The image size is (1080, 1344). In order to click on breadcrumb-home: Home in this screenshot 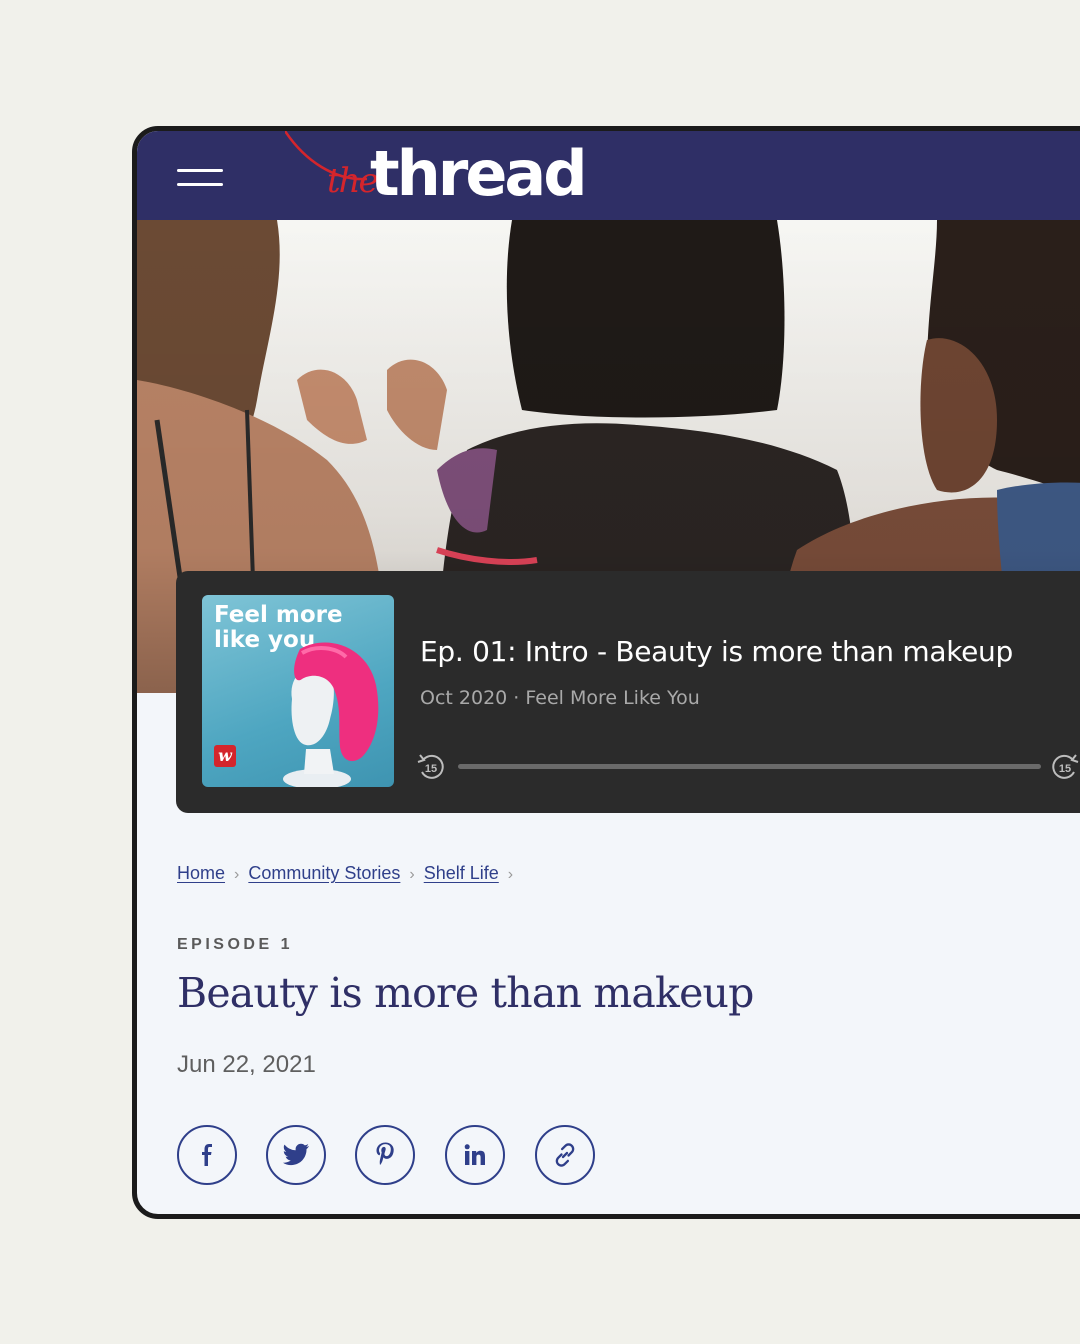, I will do `click(201, 873)`.